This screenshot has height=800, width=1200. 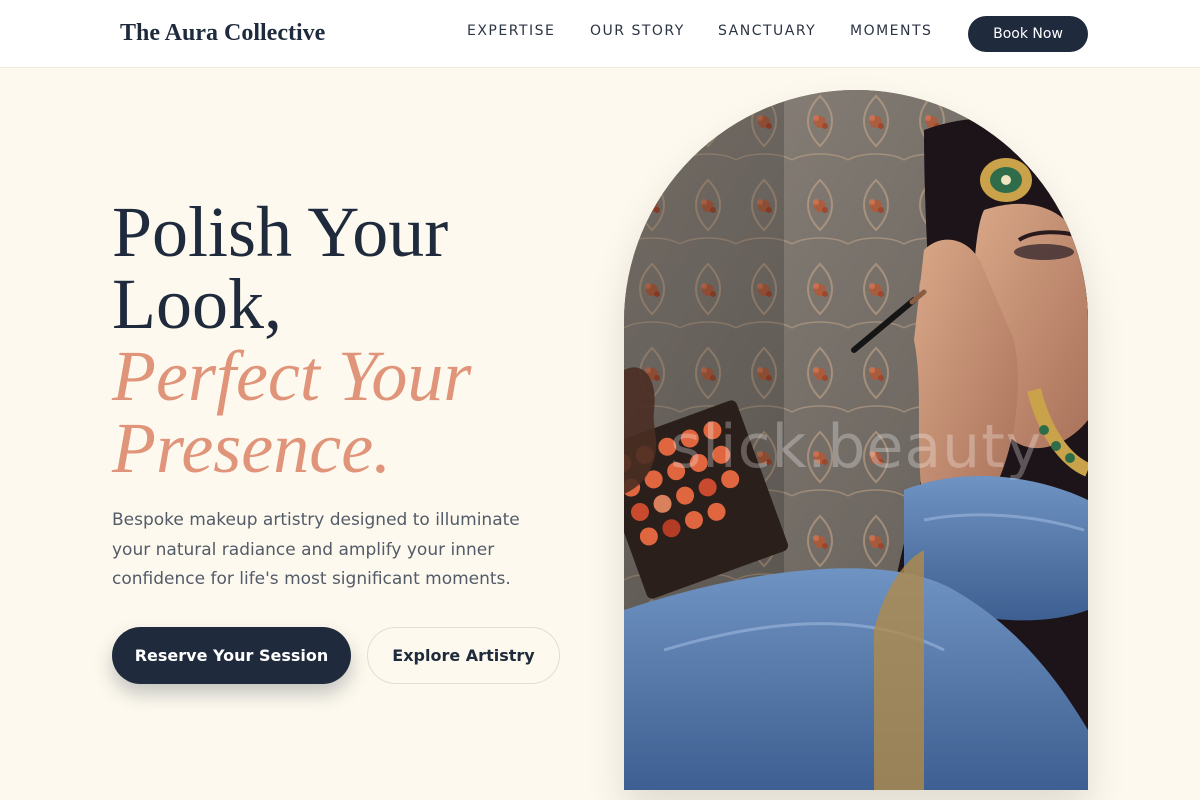 I want to click on image-watermark: slick.beauty, so click(x=856, y=447).